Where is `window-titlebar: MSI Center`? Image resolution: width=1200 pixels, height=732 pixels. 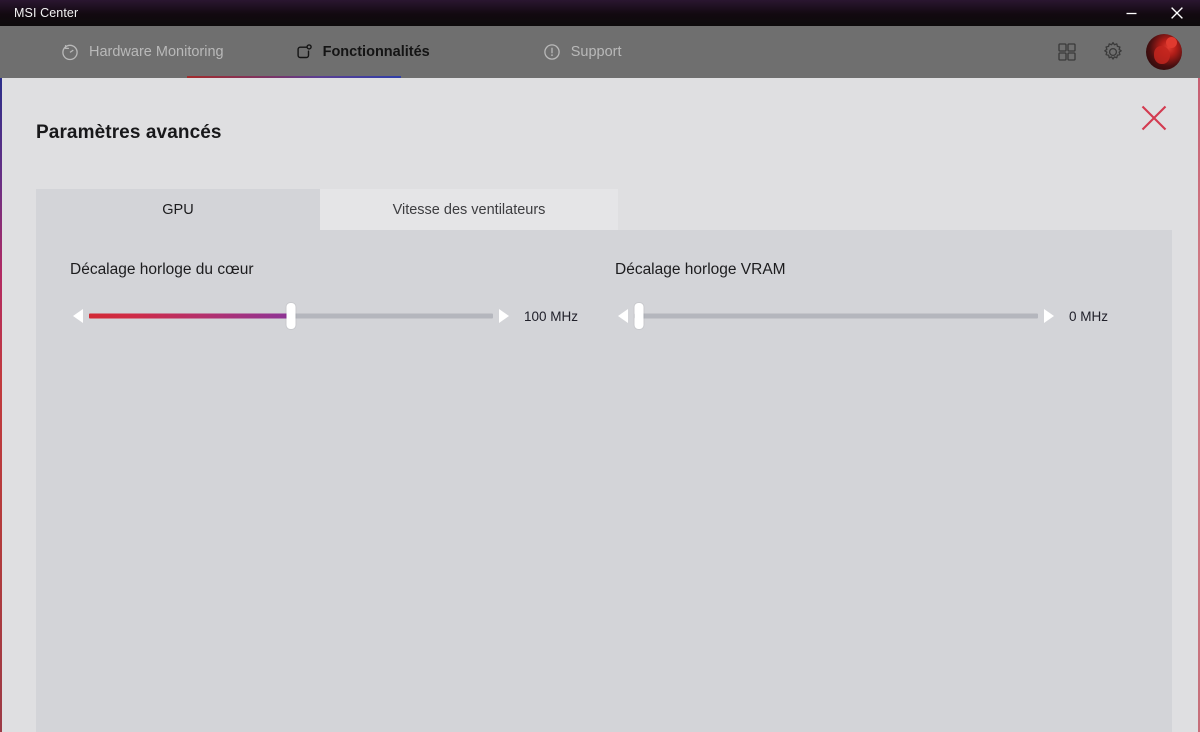
window-titlebar: MSI Center is located at coordinates (600, 13).